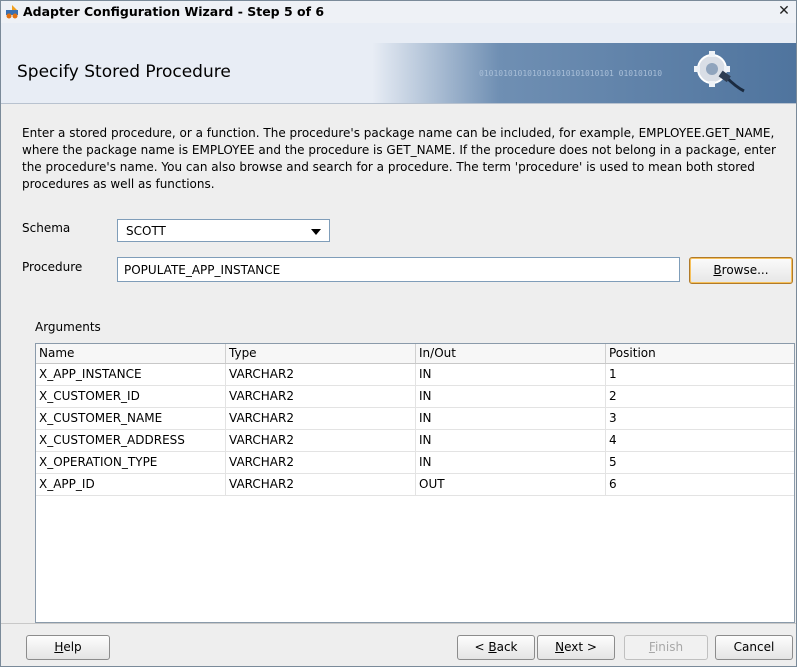  What do you see at coordinates (613, 374) in the screenshot?
I see `cell-position: 1` at bounding box center [613, 374].